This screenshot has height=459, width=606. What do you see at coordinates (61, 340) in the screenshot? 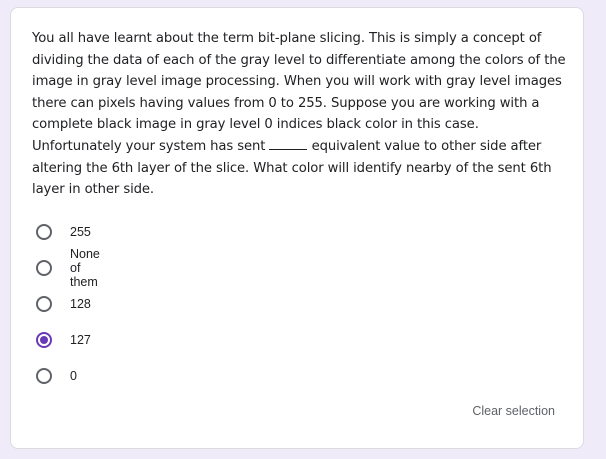
I see `option-127: 127` at bounding box center [61, 340].